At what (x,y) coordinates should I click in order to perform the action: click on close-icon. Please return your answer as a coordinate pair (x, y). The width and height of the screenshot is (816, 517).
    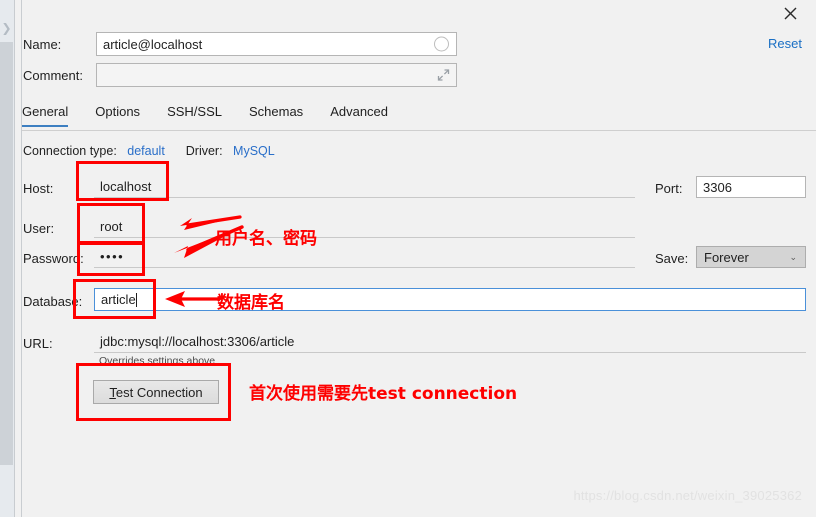
    Looking at the image, I should click on (790, 13).